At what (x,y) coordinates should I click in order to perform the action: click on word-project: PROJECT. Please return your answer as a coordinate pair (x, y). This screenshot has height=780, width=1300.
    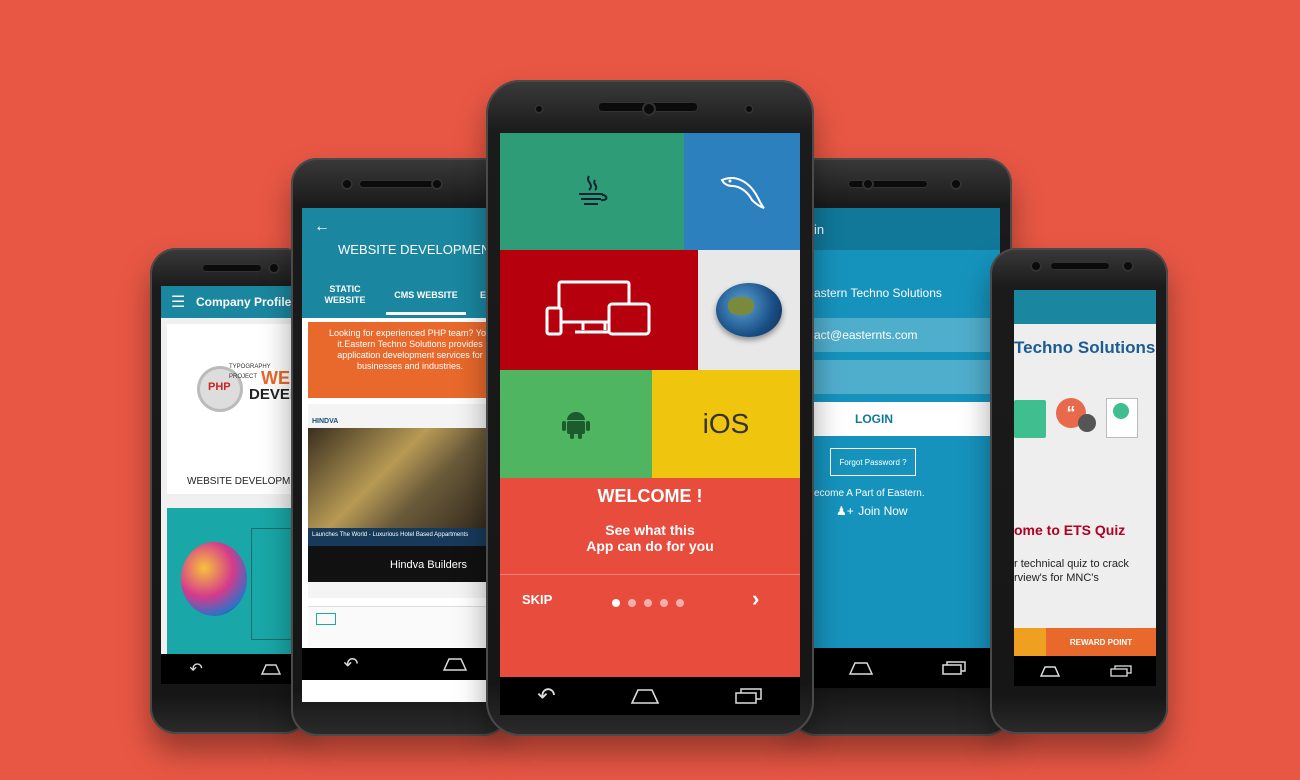
    Looking at the image, I should click on (243, 377).